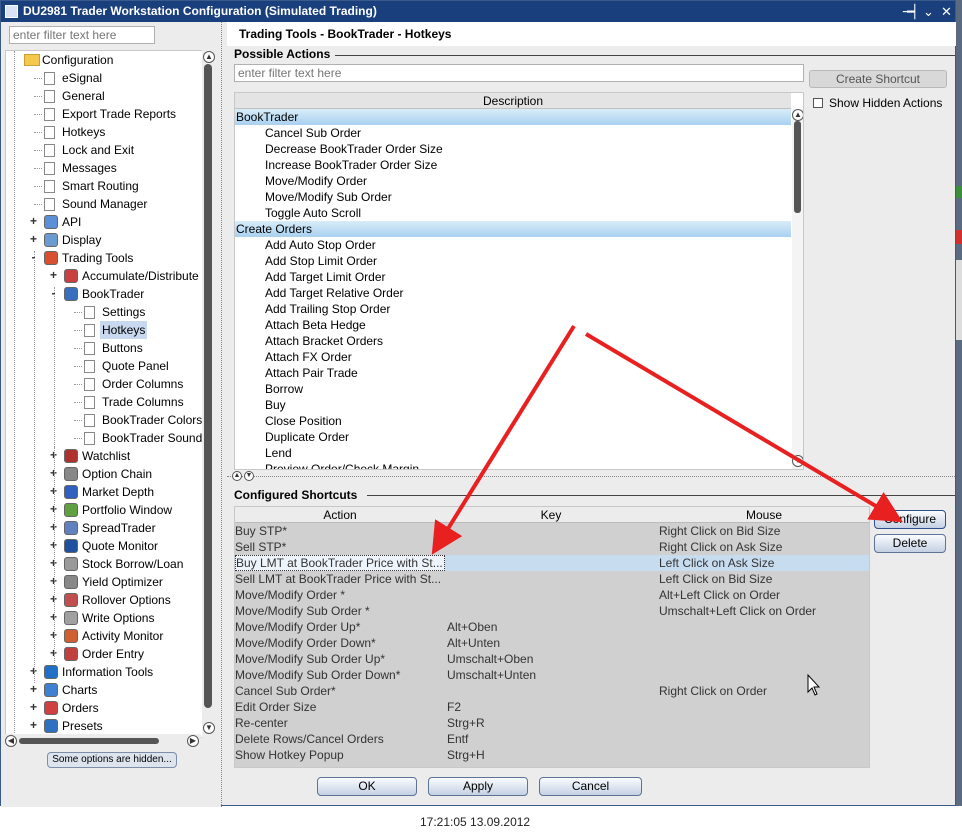 The width and height of the screenshot is (962, 840). What do you see at coordinates (478, 786) in the screenshot?
I see `apply-button: Apply` at bounding box center [478, 786].